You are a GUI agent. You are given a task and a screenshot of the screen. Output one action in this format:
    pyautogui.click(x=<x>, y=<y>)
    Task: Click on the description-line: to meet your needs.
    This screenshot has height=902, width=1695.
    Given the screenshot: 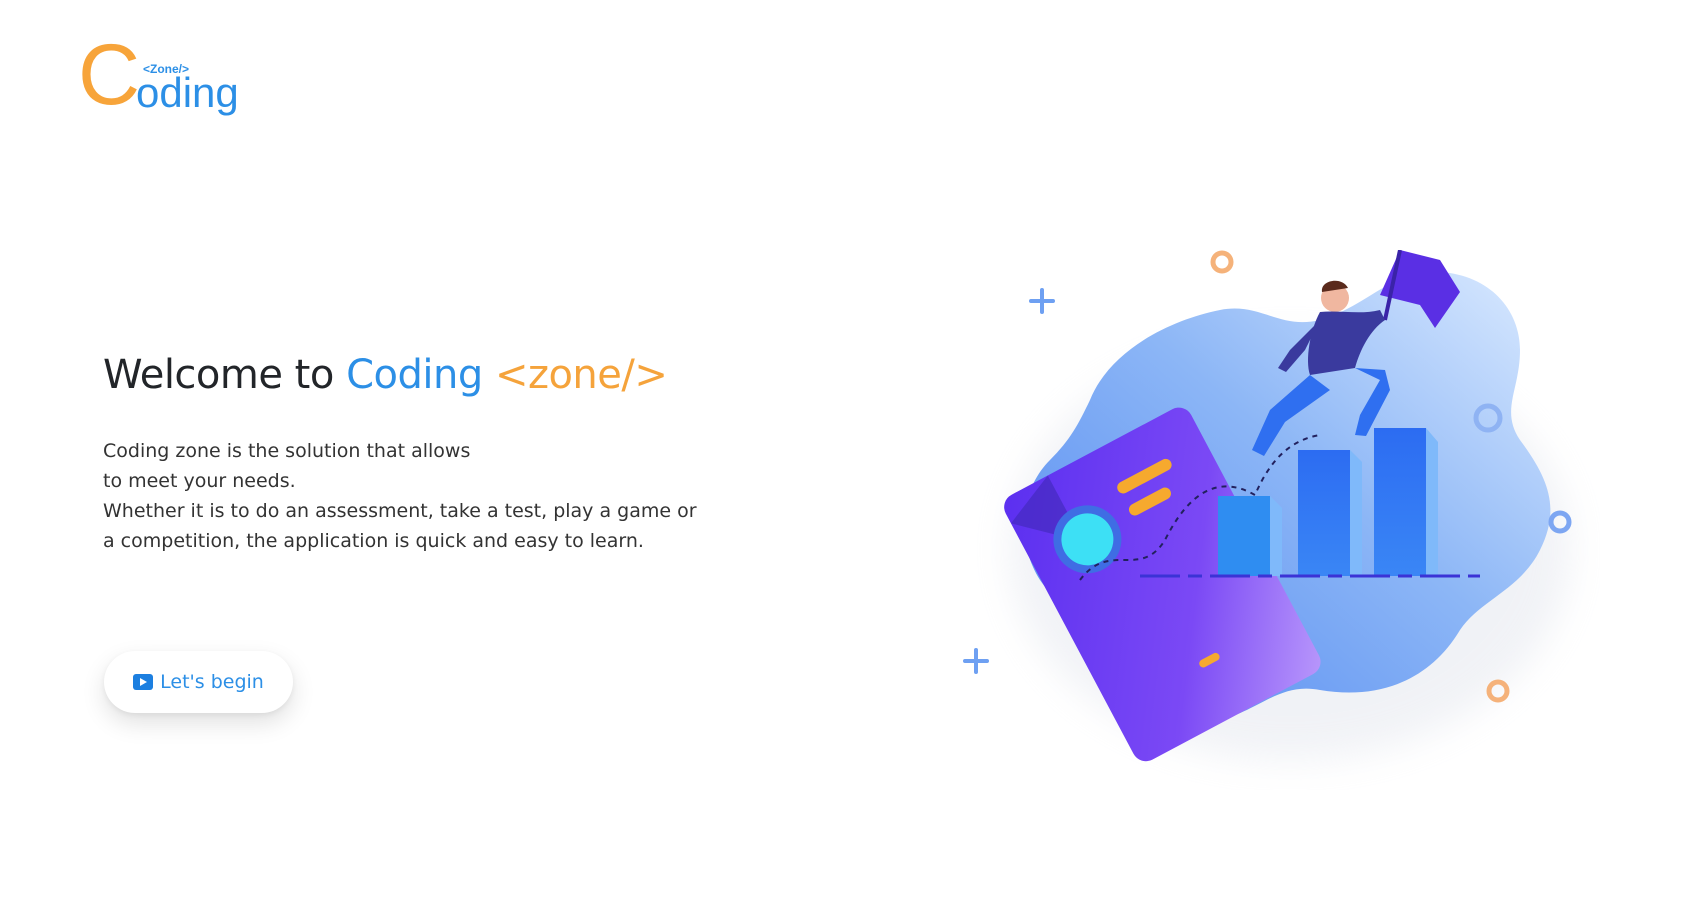 What is the action you would take?
    pyautogui.click(x=199, y=481)
    